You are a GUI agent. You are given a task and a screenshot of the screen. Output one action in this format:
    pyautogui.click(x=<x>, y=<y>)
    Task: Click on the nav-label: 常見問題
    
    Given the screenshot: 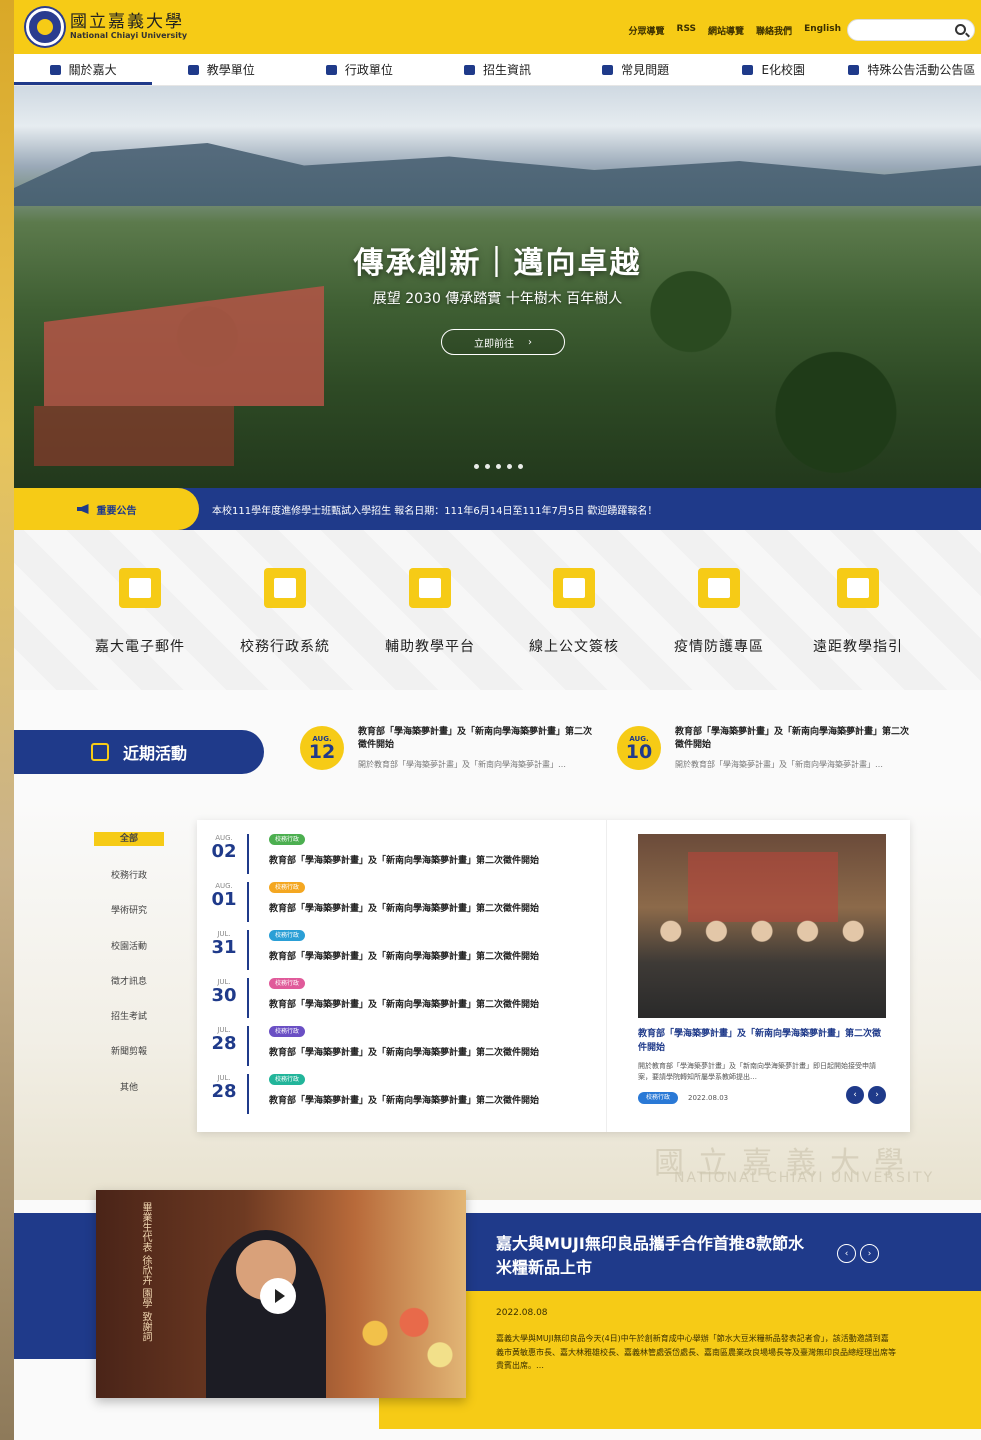 What is the action you would take?
    pyautogui.click(x=645, y=70)
    